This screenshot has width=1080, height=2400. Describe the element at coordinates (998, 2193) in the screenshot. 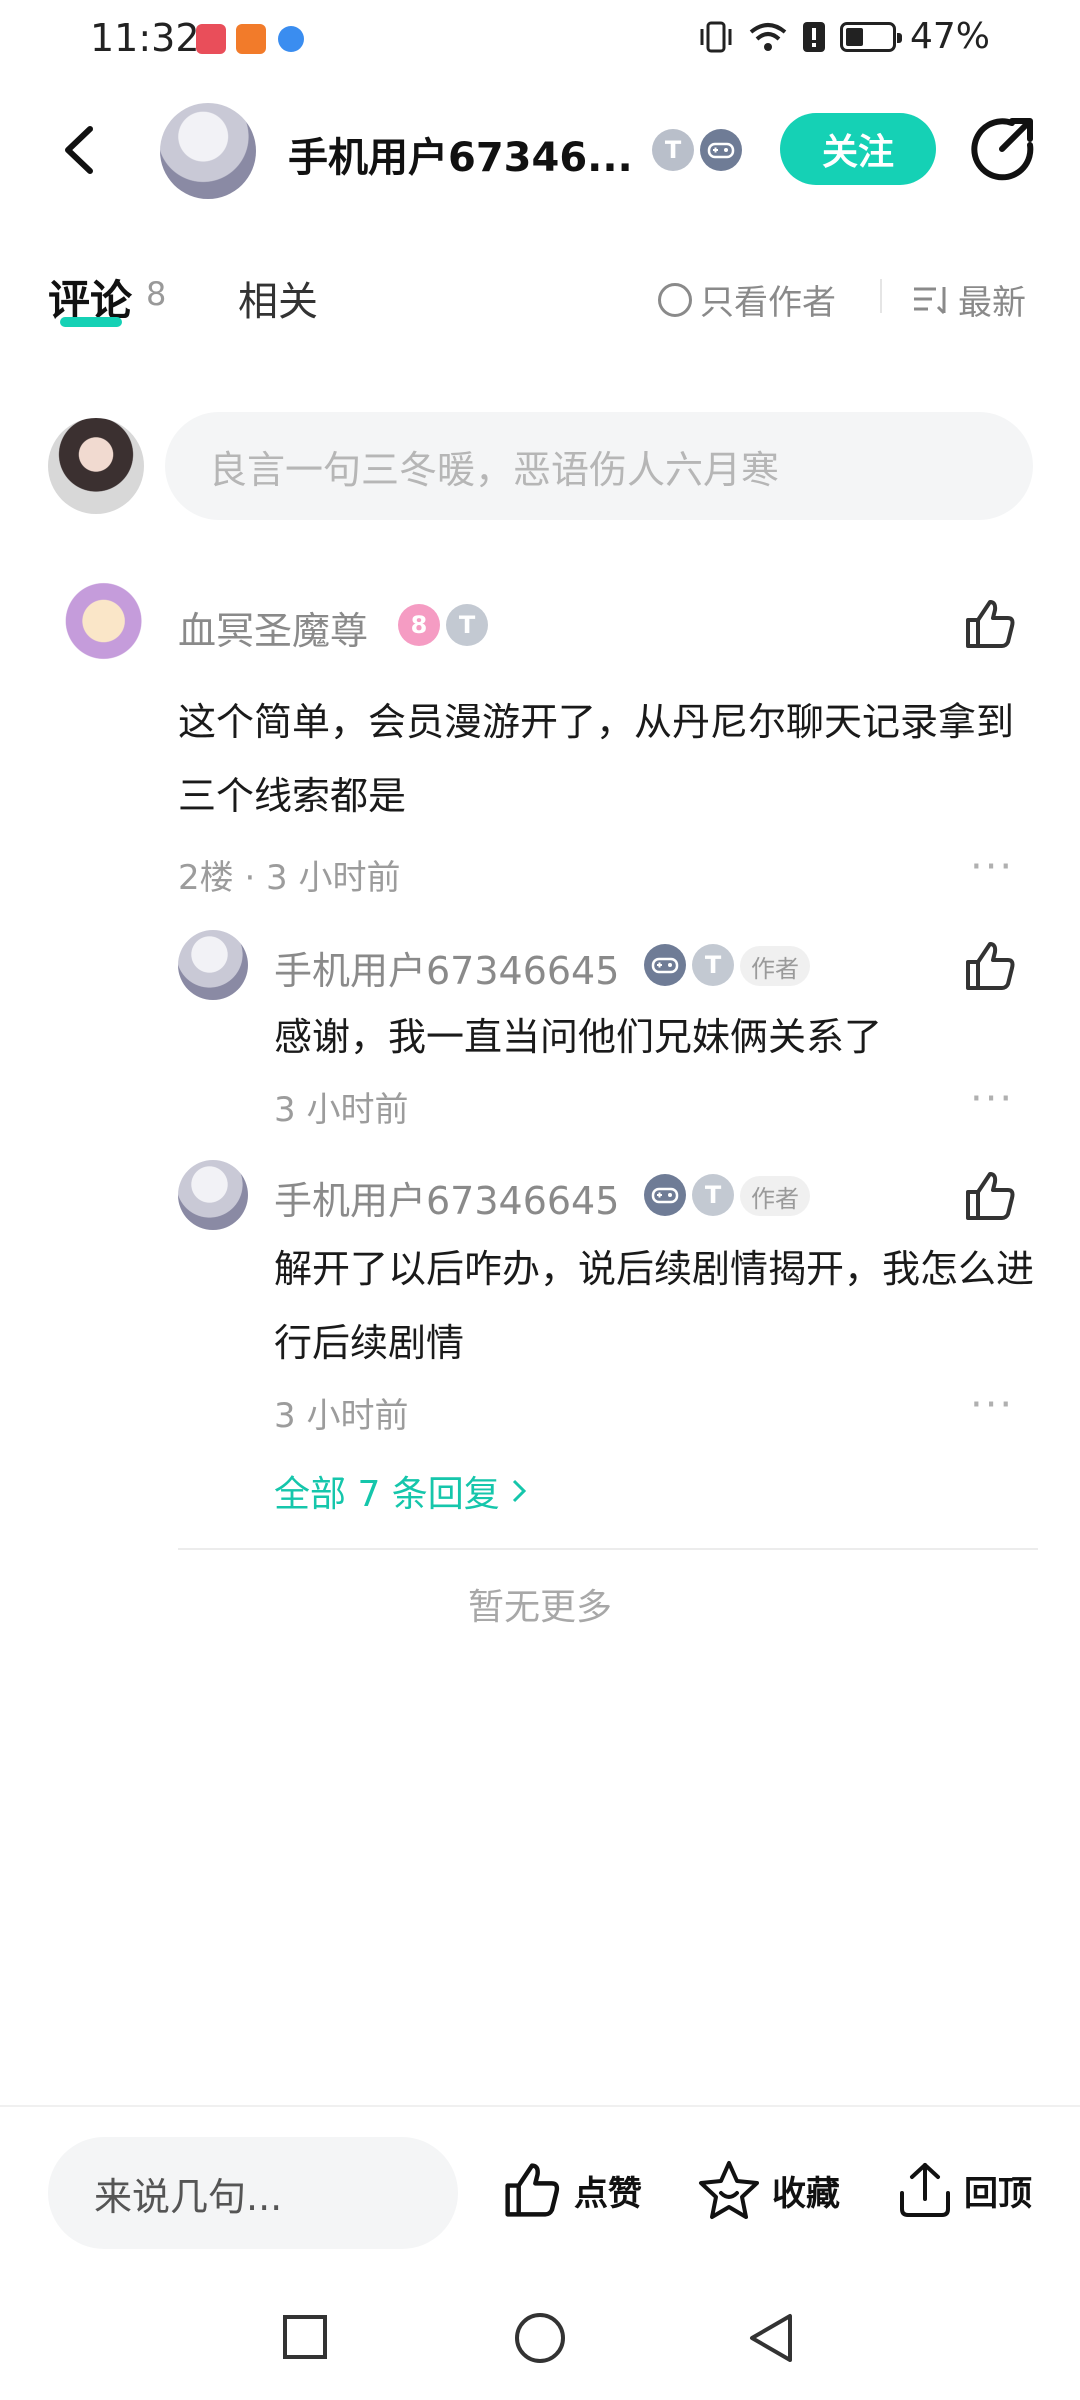

I see `back-to-top-label: 回顶` at that location.